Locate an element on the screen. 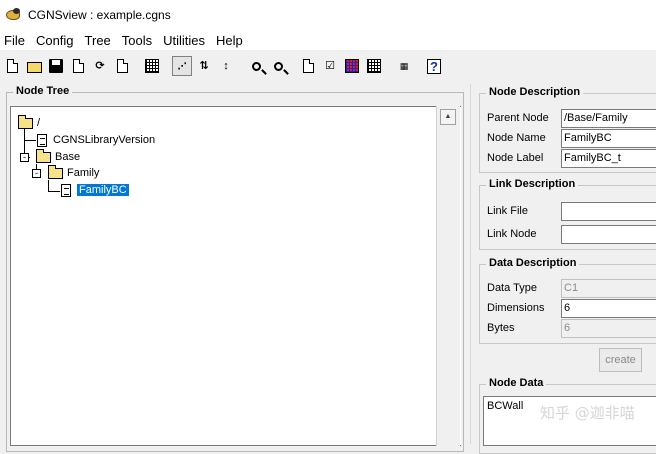 The height and width of the screenshot is (454, 656). pane-splitter is located at coordinates (471, 264).